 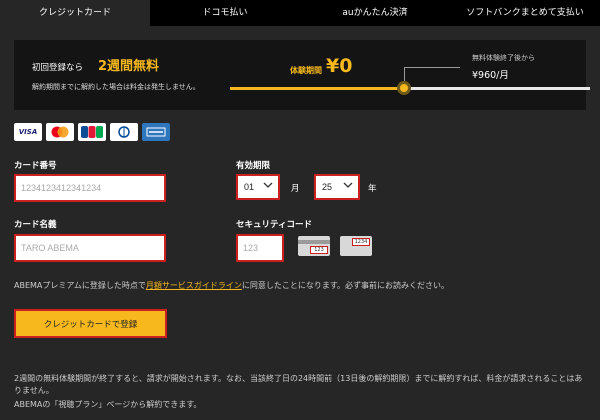 I want to click on timeline-marker-line, so click(x=432, y=74).